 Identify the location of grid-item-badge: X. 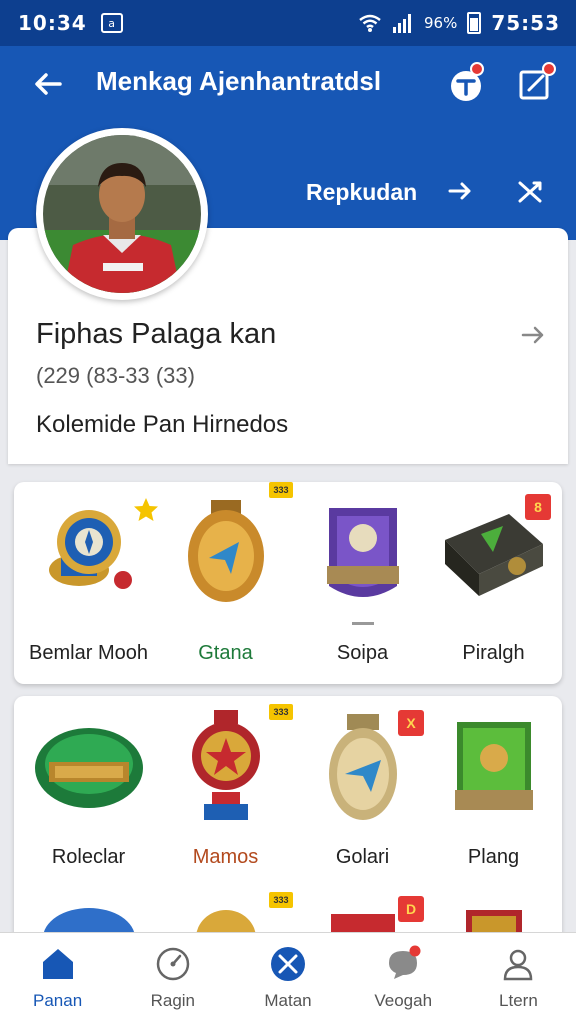
(411, 723).